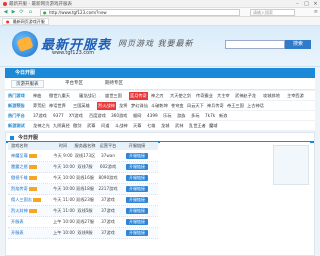  Describe the element at coordinates (235, 106) in the screenshot. I see `tag-link: 帝王三国` at that location.